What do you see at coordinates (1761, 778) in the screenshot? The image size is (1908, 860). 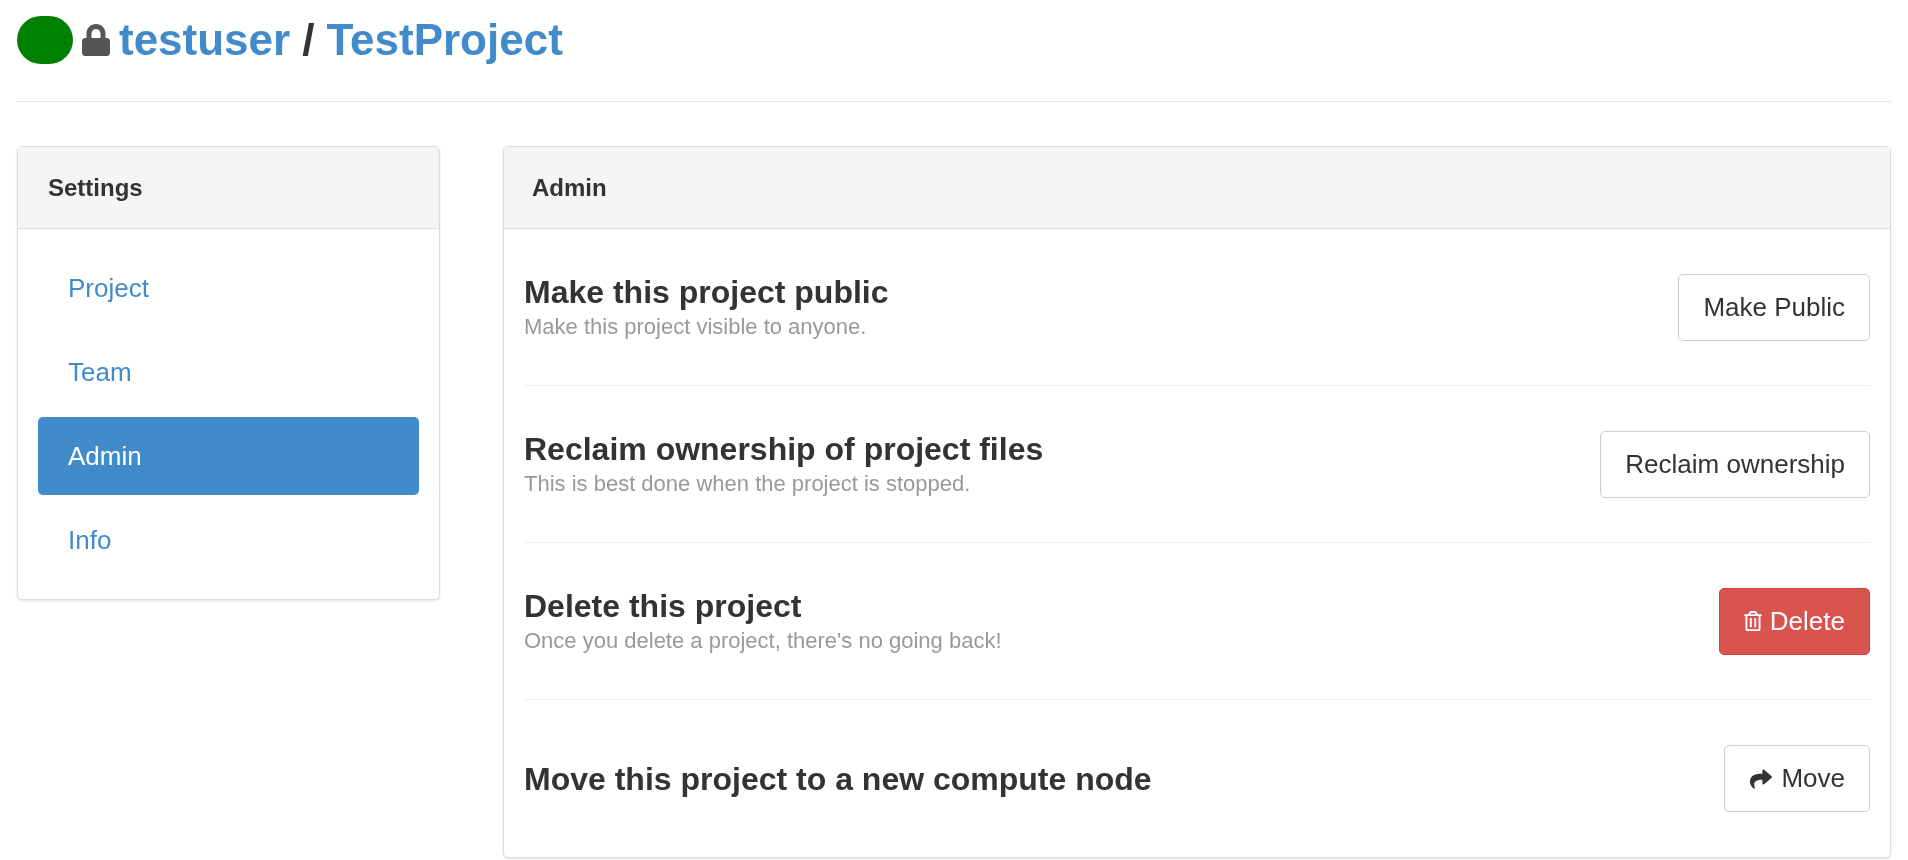 I see `curved-arrow-icon` at bounding box center [1761, 778].